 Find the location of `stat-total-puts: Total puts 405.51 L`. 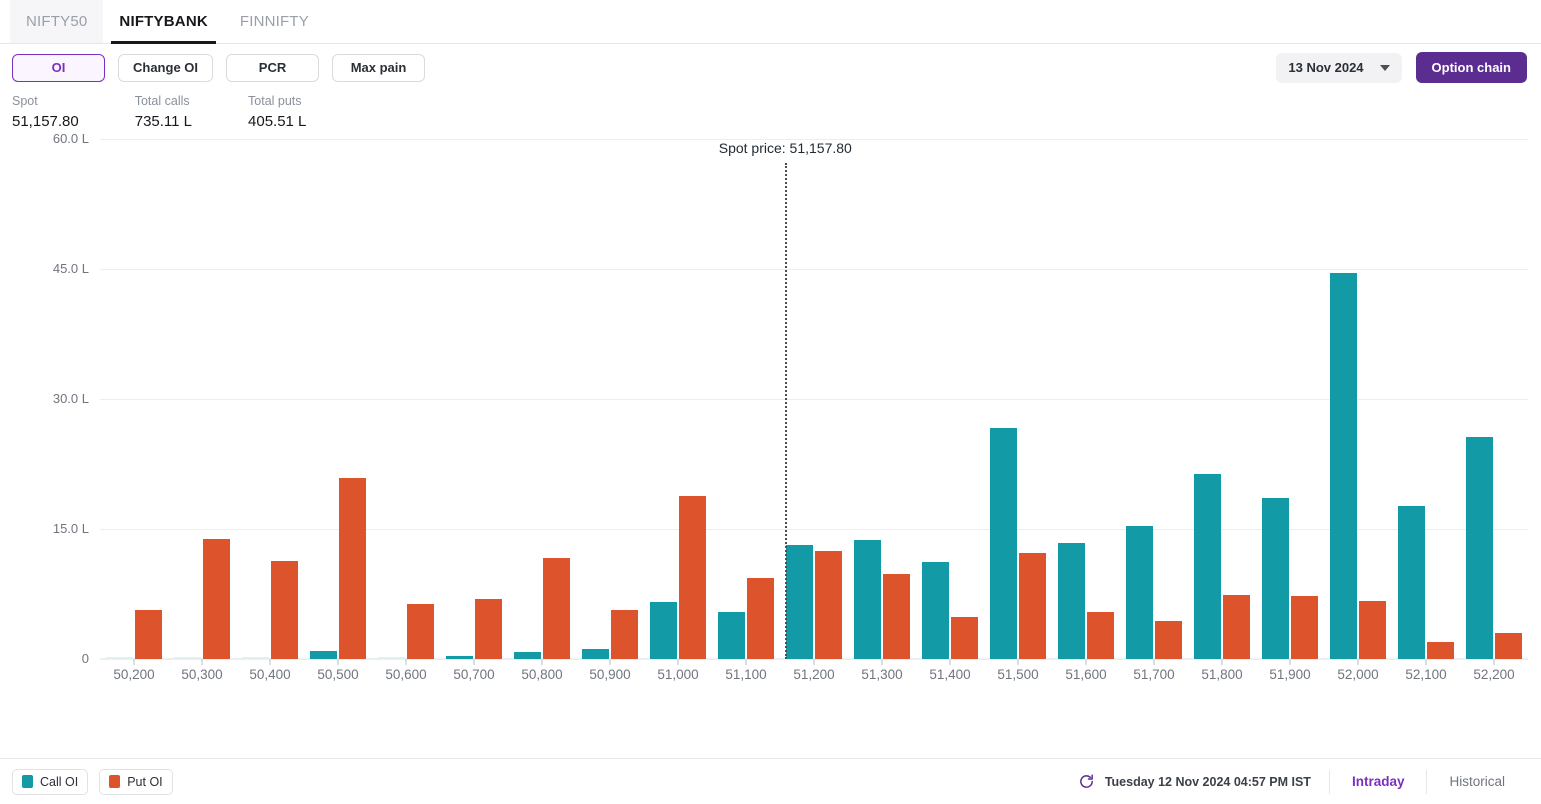

stat-total-puts: Total puts 405.51 L is located at coordinates (277, 116).